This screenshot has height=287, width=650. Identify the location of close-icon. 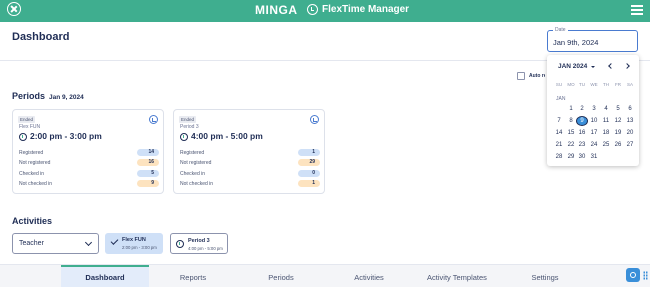
(14, 9).